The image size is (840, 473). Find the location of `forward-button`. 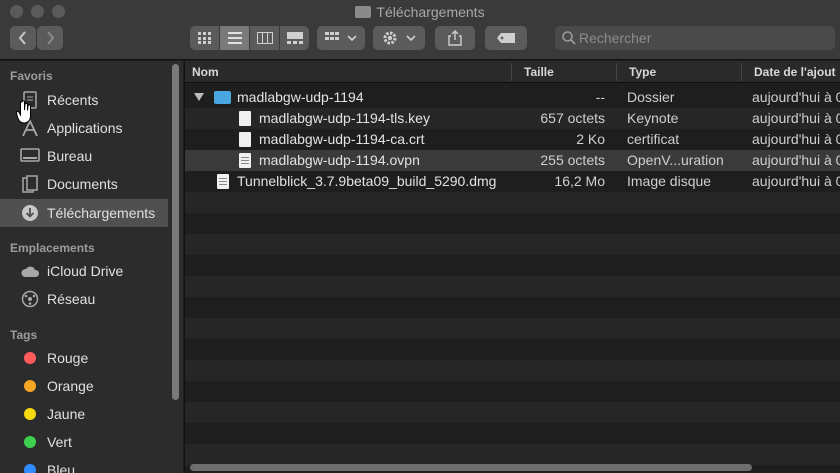

forward-button is located at coordinates (50, 38).